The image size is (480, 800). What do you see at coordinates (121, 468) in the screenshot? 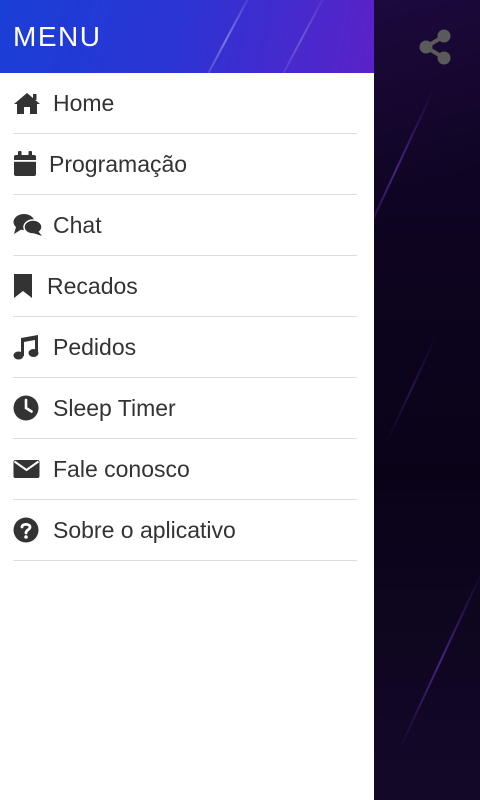
I see `menu-label: Fale conosco` at bounding box center [121, 468].